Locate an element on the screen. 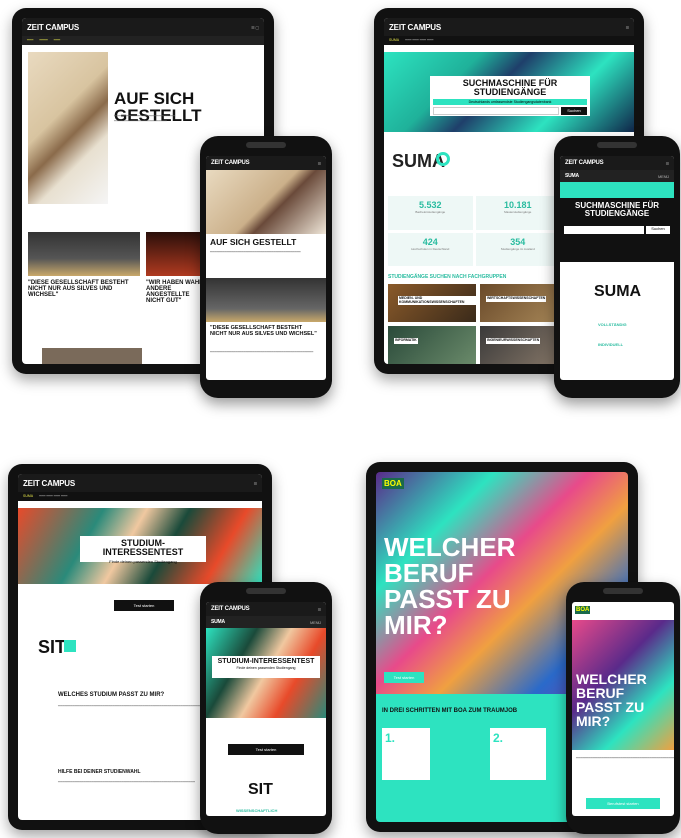 The width and height of the screenshot is (681, 838). step-card-1: 1. is located at coordinates (406, 754).